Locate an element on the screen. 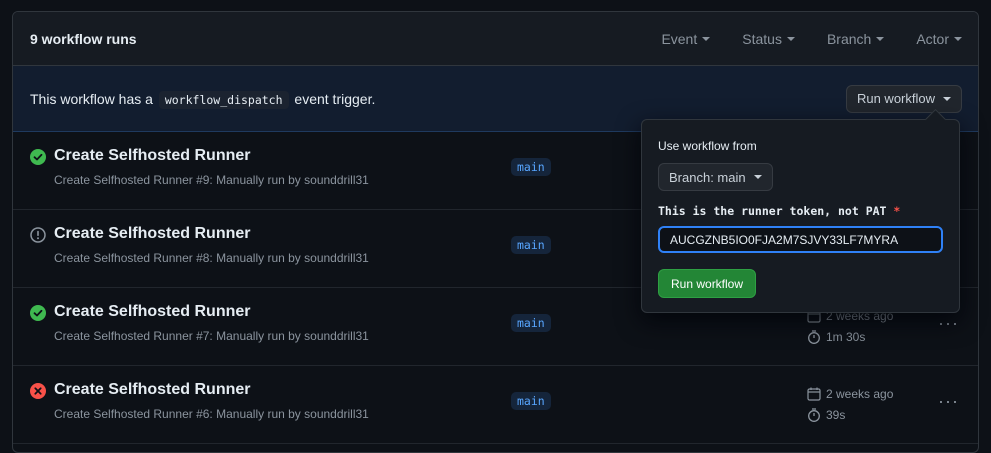 This screenshot has height=453, width=991. calendar-icon is located at coordinates (814, 394).